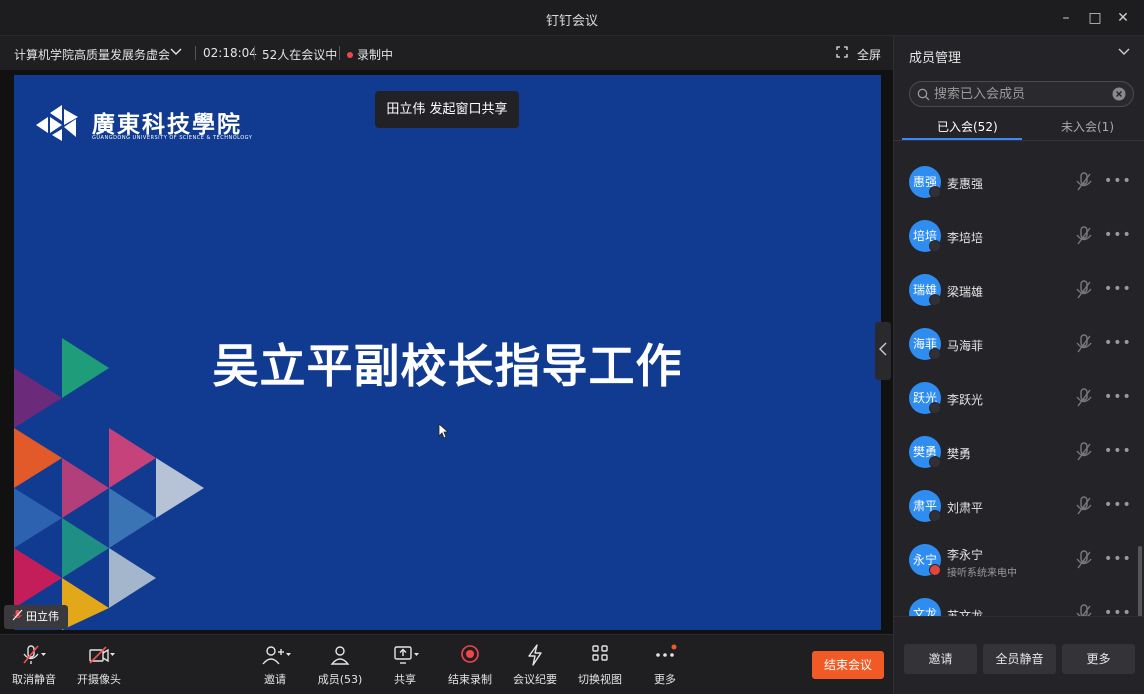 The height and width of the screenshot is (694, 1144). I want to click on camera-off-icon, so click(102, 655).